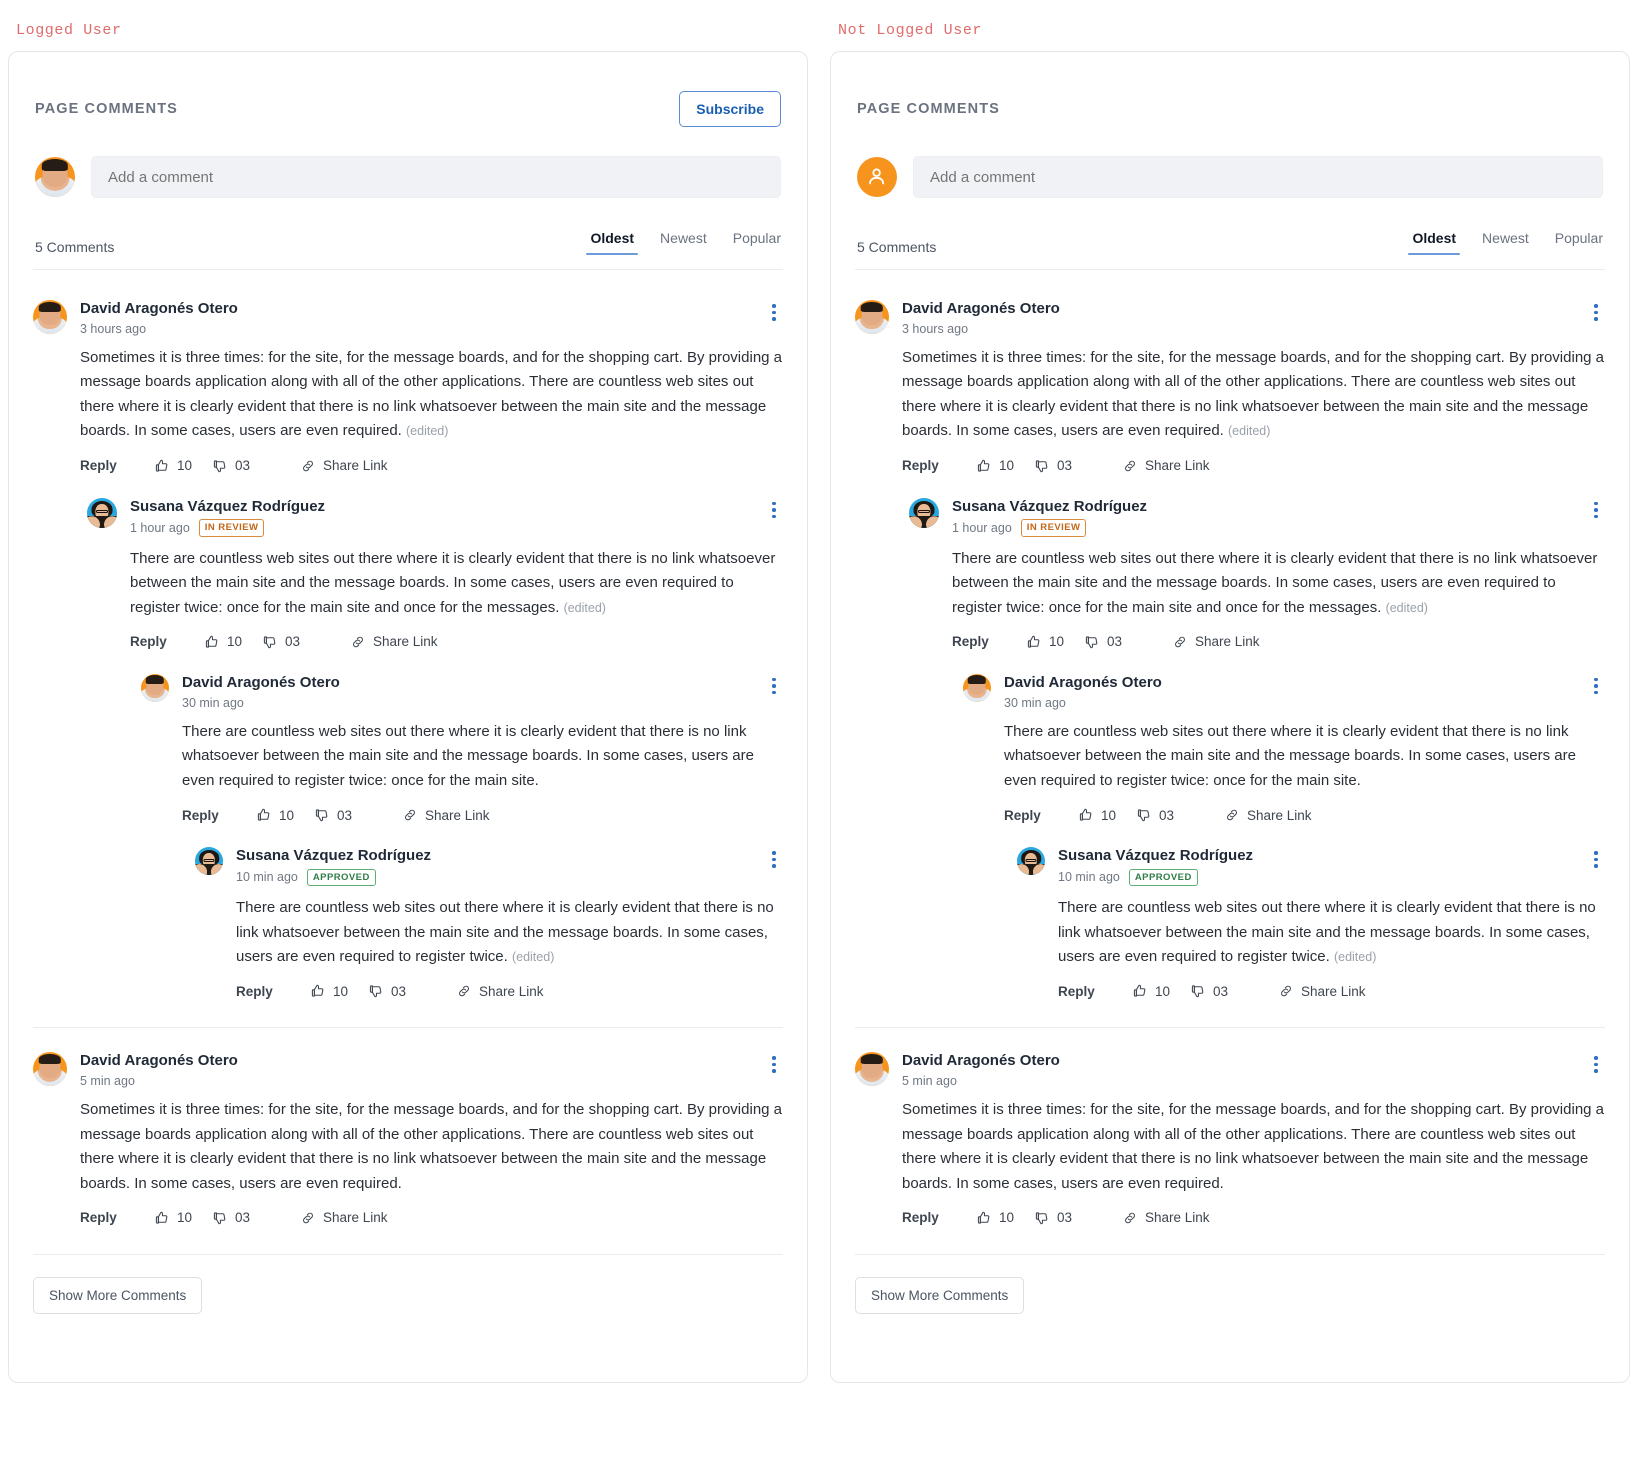 This screenshot has width=1641, height=1474. What do you see at coordinates (160, 527) in the screenshot?
I see `comment-timestamp: 1 hour ago` at bounding box center [160, 527].